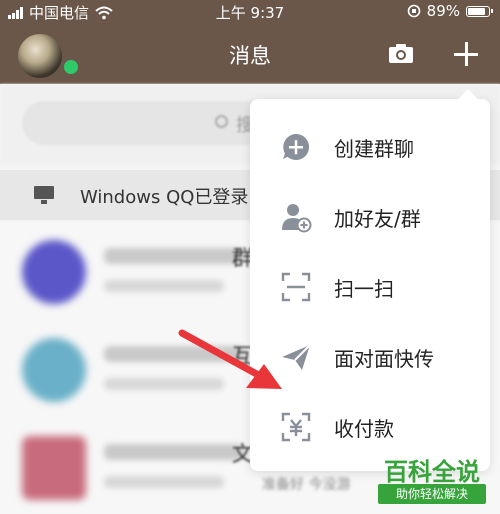 Image resolution: width=500 pixels, height=514 pixels. Describe the element at coordinates (44, 195) in the screenshot. I see `monitor-icon` at that location.